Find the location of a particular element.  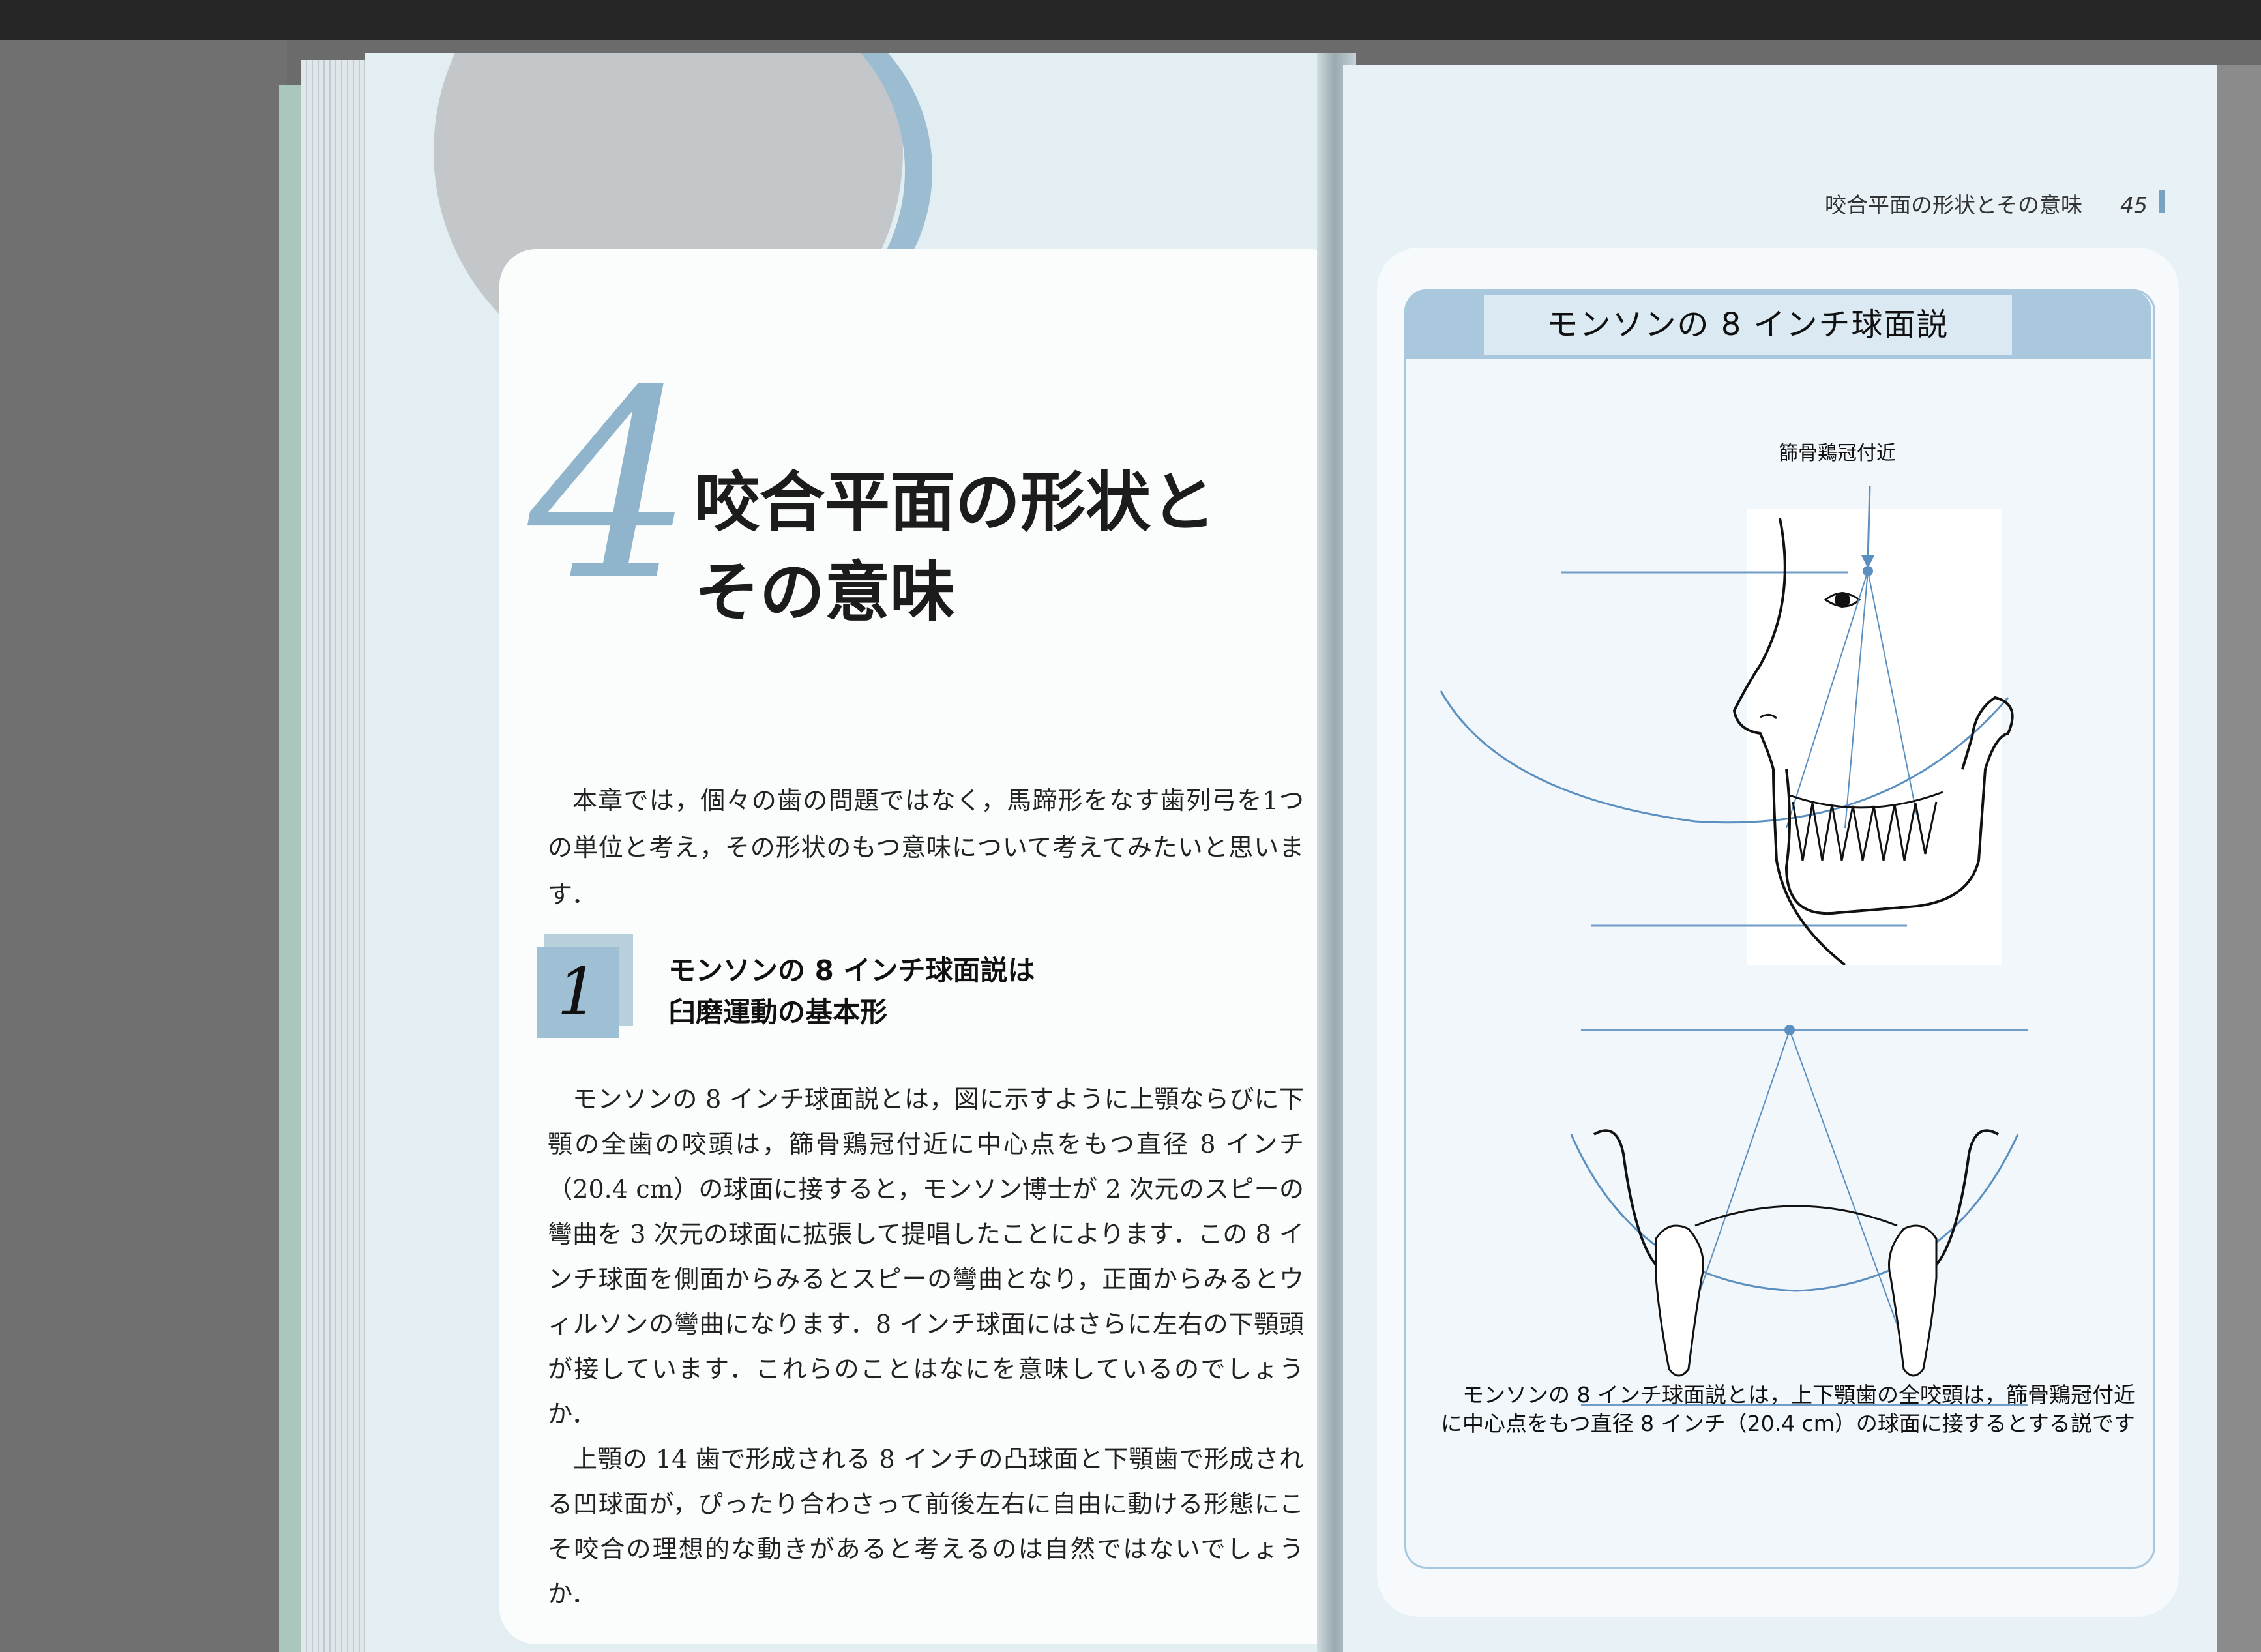

scanner-background is located at coordinates (143, 846).